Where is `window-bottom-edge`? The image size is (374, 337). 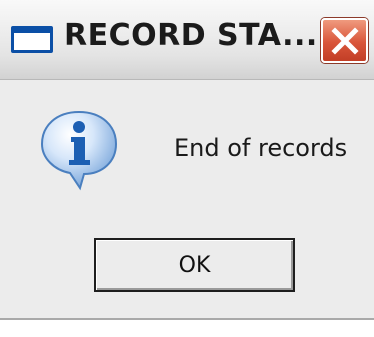
window-bottom-edge is located at coordinates (187, 327).